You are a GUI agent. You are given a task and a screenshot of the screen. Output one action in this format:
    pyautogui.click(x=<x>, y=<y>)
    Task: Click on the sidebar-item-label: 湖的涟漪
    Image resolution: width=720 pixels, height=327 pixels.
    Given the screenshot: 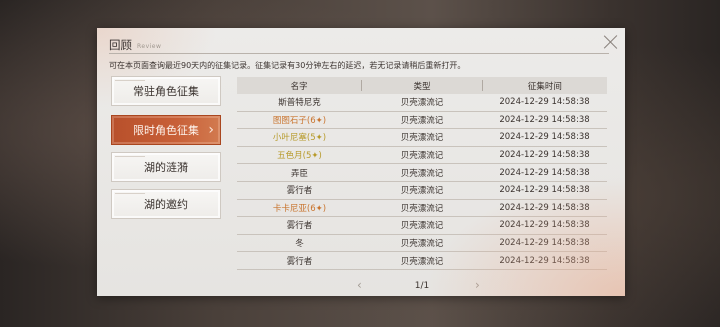 What is the action you would take?
    pyautogui.click(x=166, y=167)
    